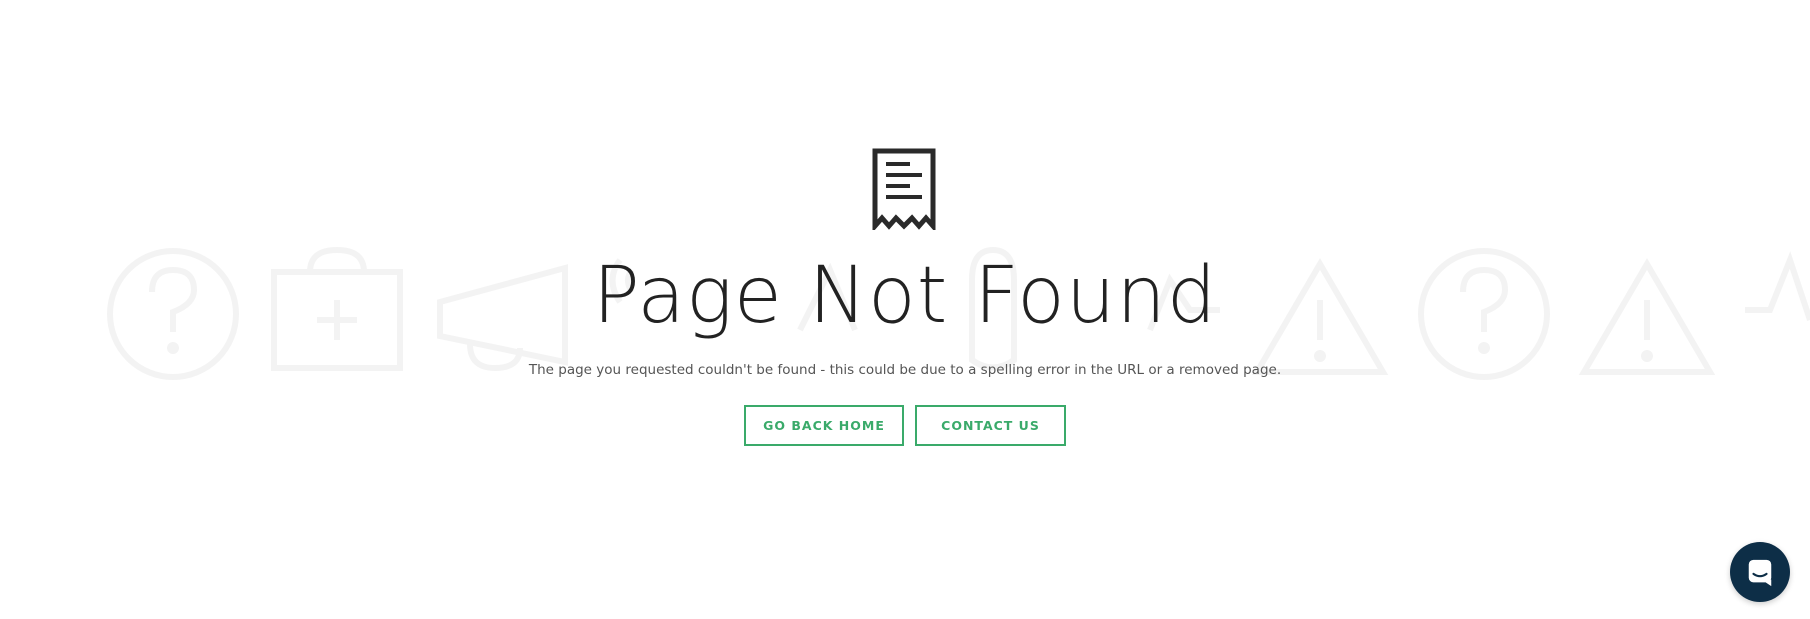 The width and height of the screenshot is (1810, 619). Describe the element at coordinates (990, 425) in the screenshot. I see `contact-us-button: CONTACT US` at that location.